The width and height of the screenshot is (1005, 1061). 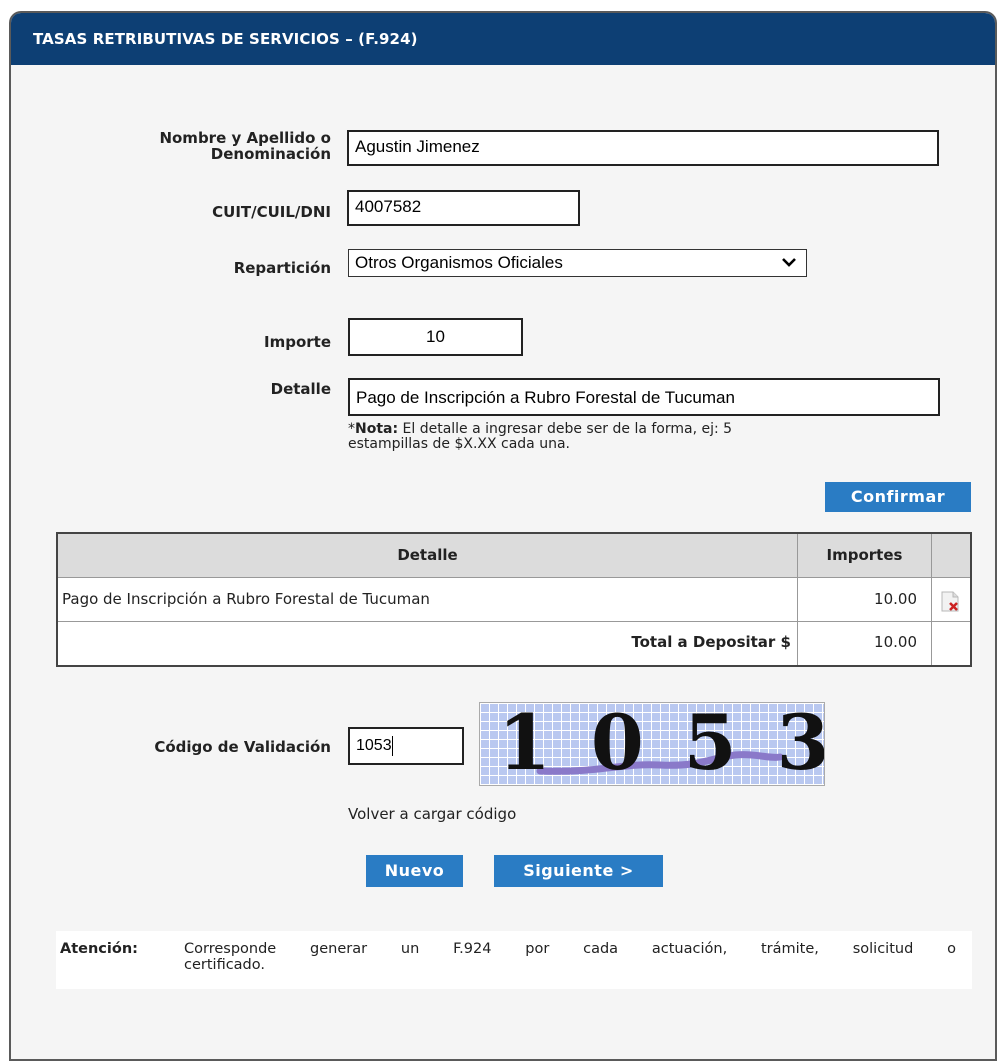 What do you see at coordinates (865, 599) in the screenshot?
I see `row-importe: 10.00` at bounding box center [865, 599].